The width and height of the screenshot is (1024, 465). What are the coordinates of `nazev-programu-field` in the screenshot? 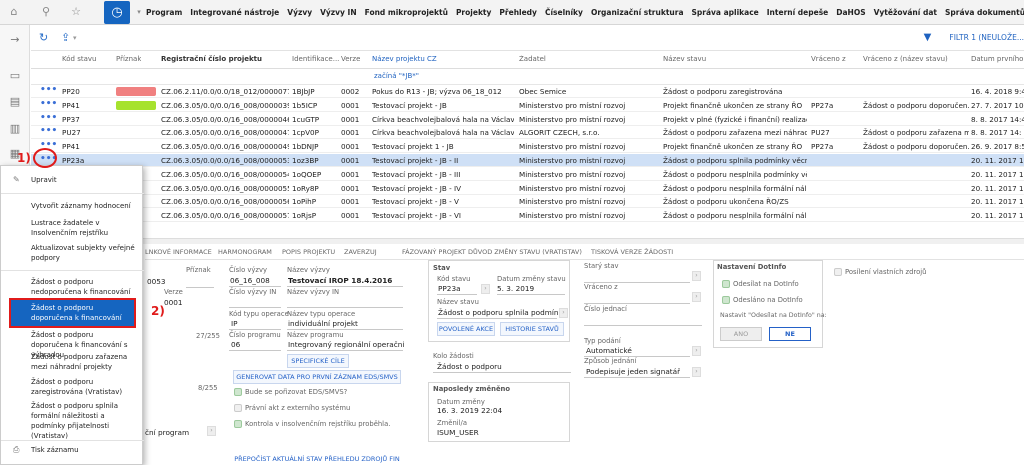 It's located at (345, 345).